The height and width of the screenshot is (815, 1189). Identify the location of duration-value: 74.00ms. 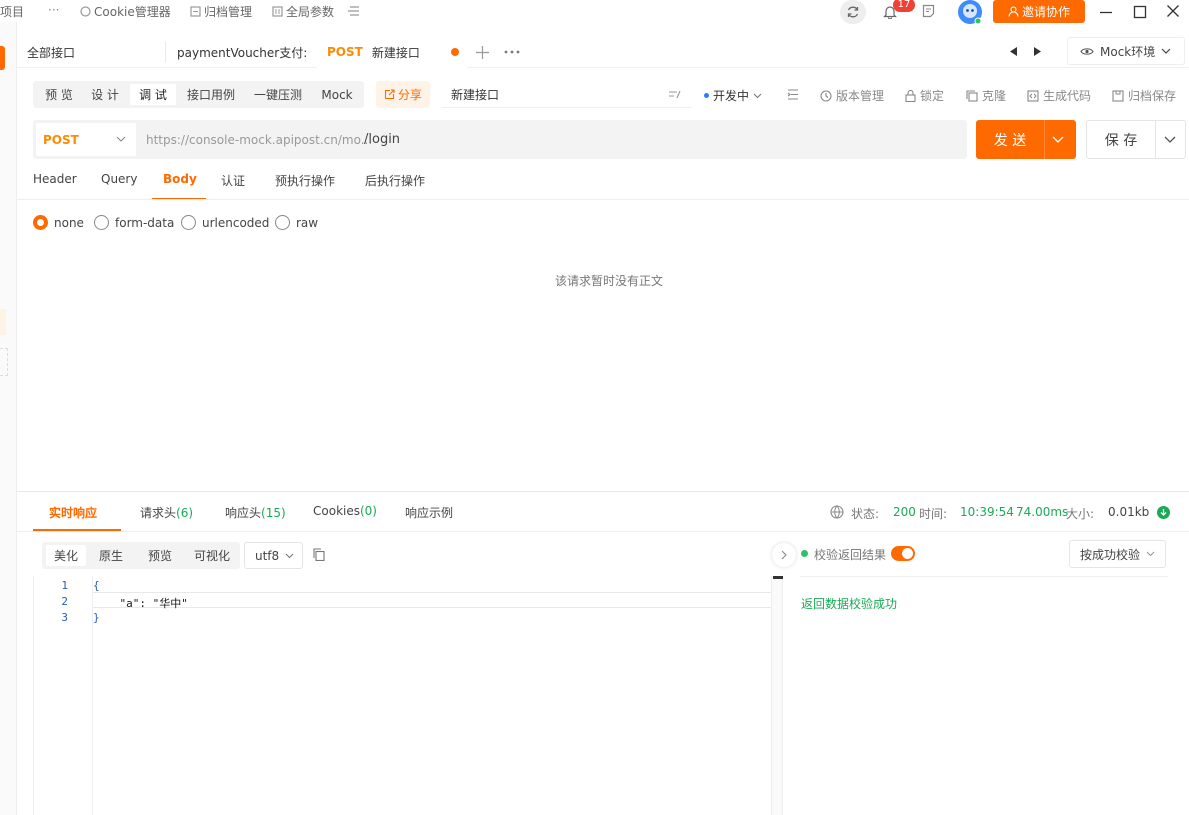
(1042, 512).